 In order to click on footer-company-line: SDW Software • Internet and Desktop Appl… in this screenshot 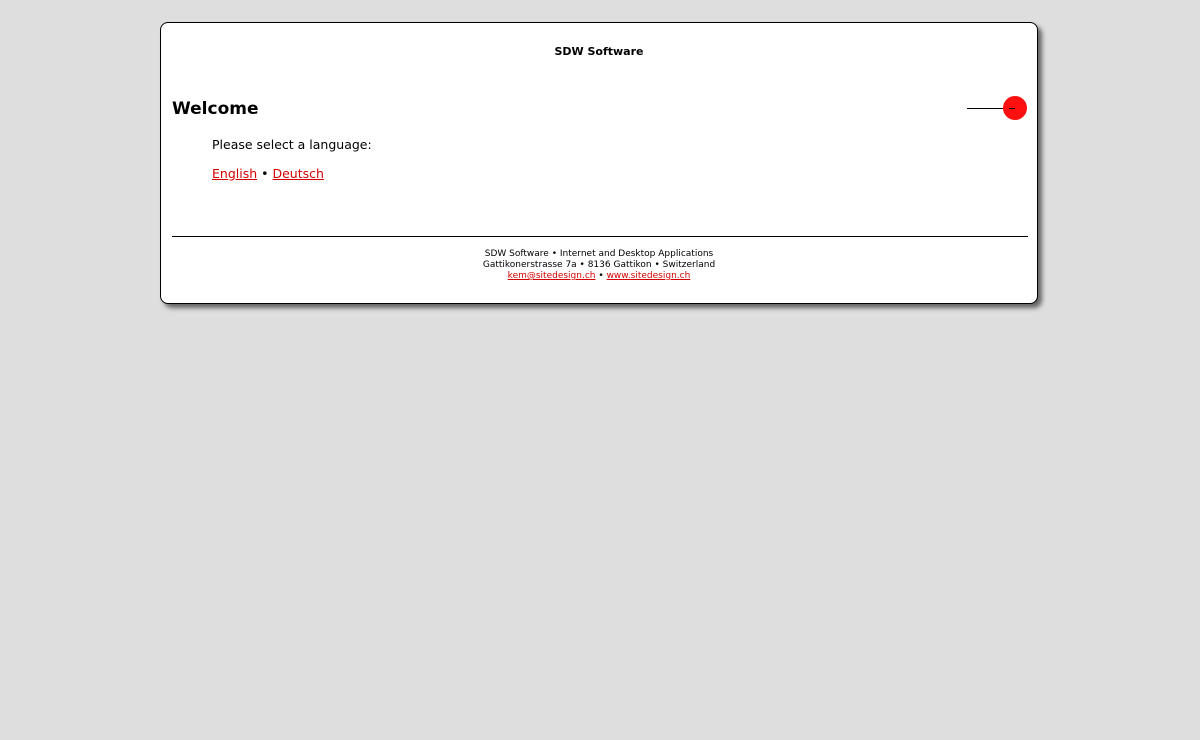, I will do `click(599, 254)`.